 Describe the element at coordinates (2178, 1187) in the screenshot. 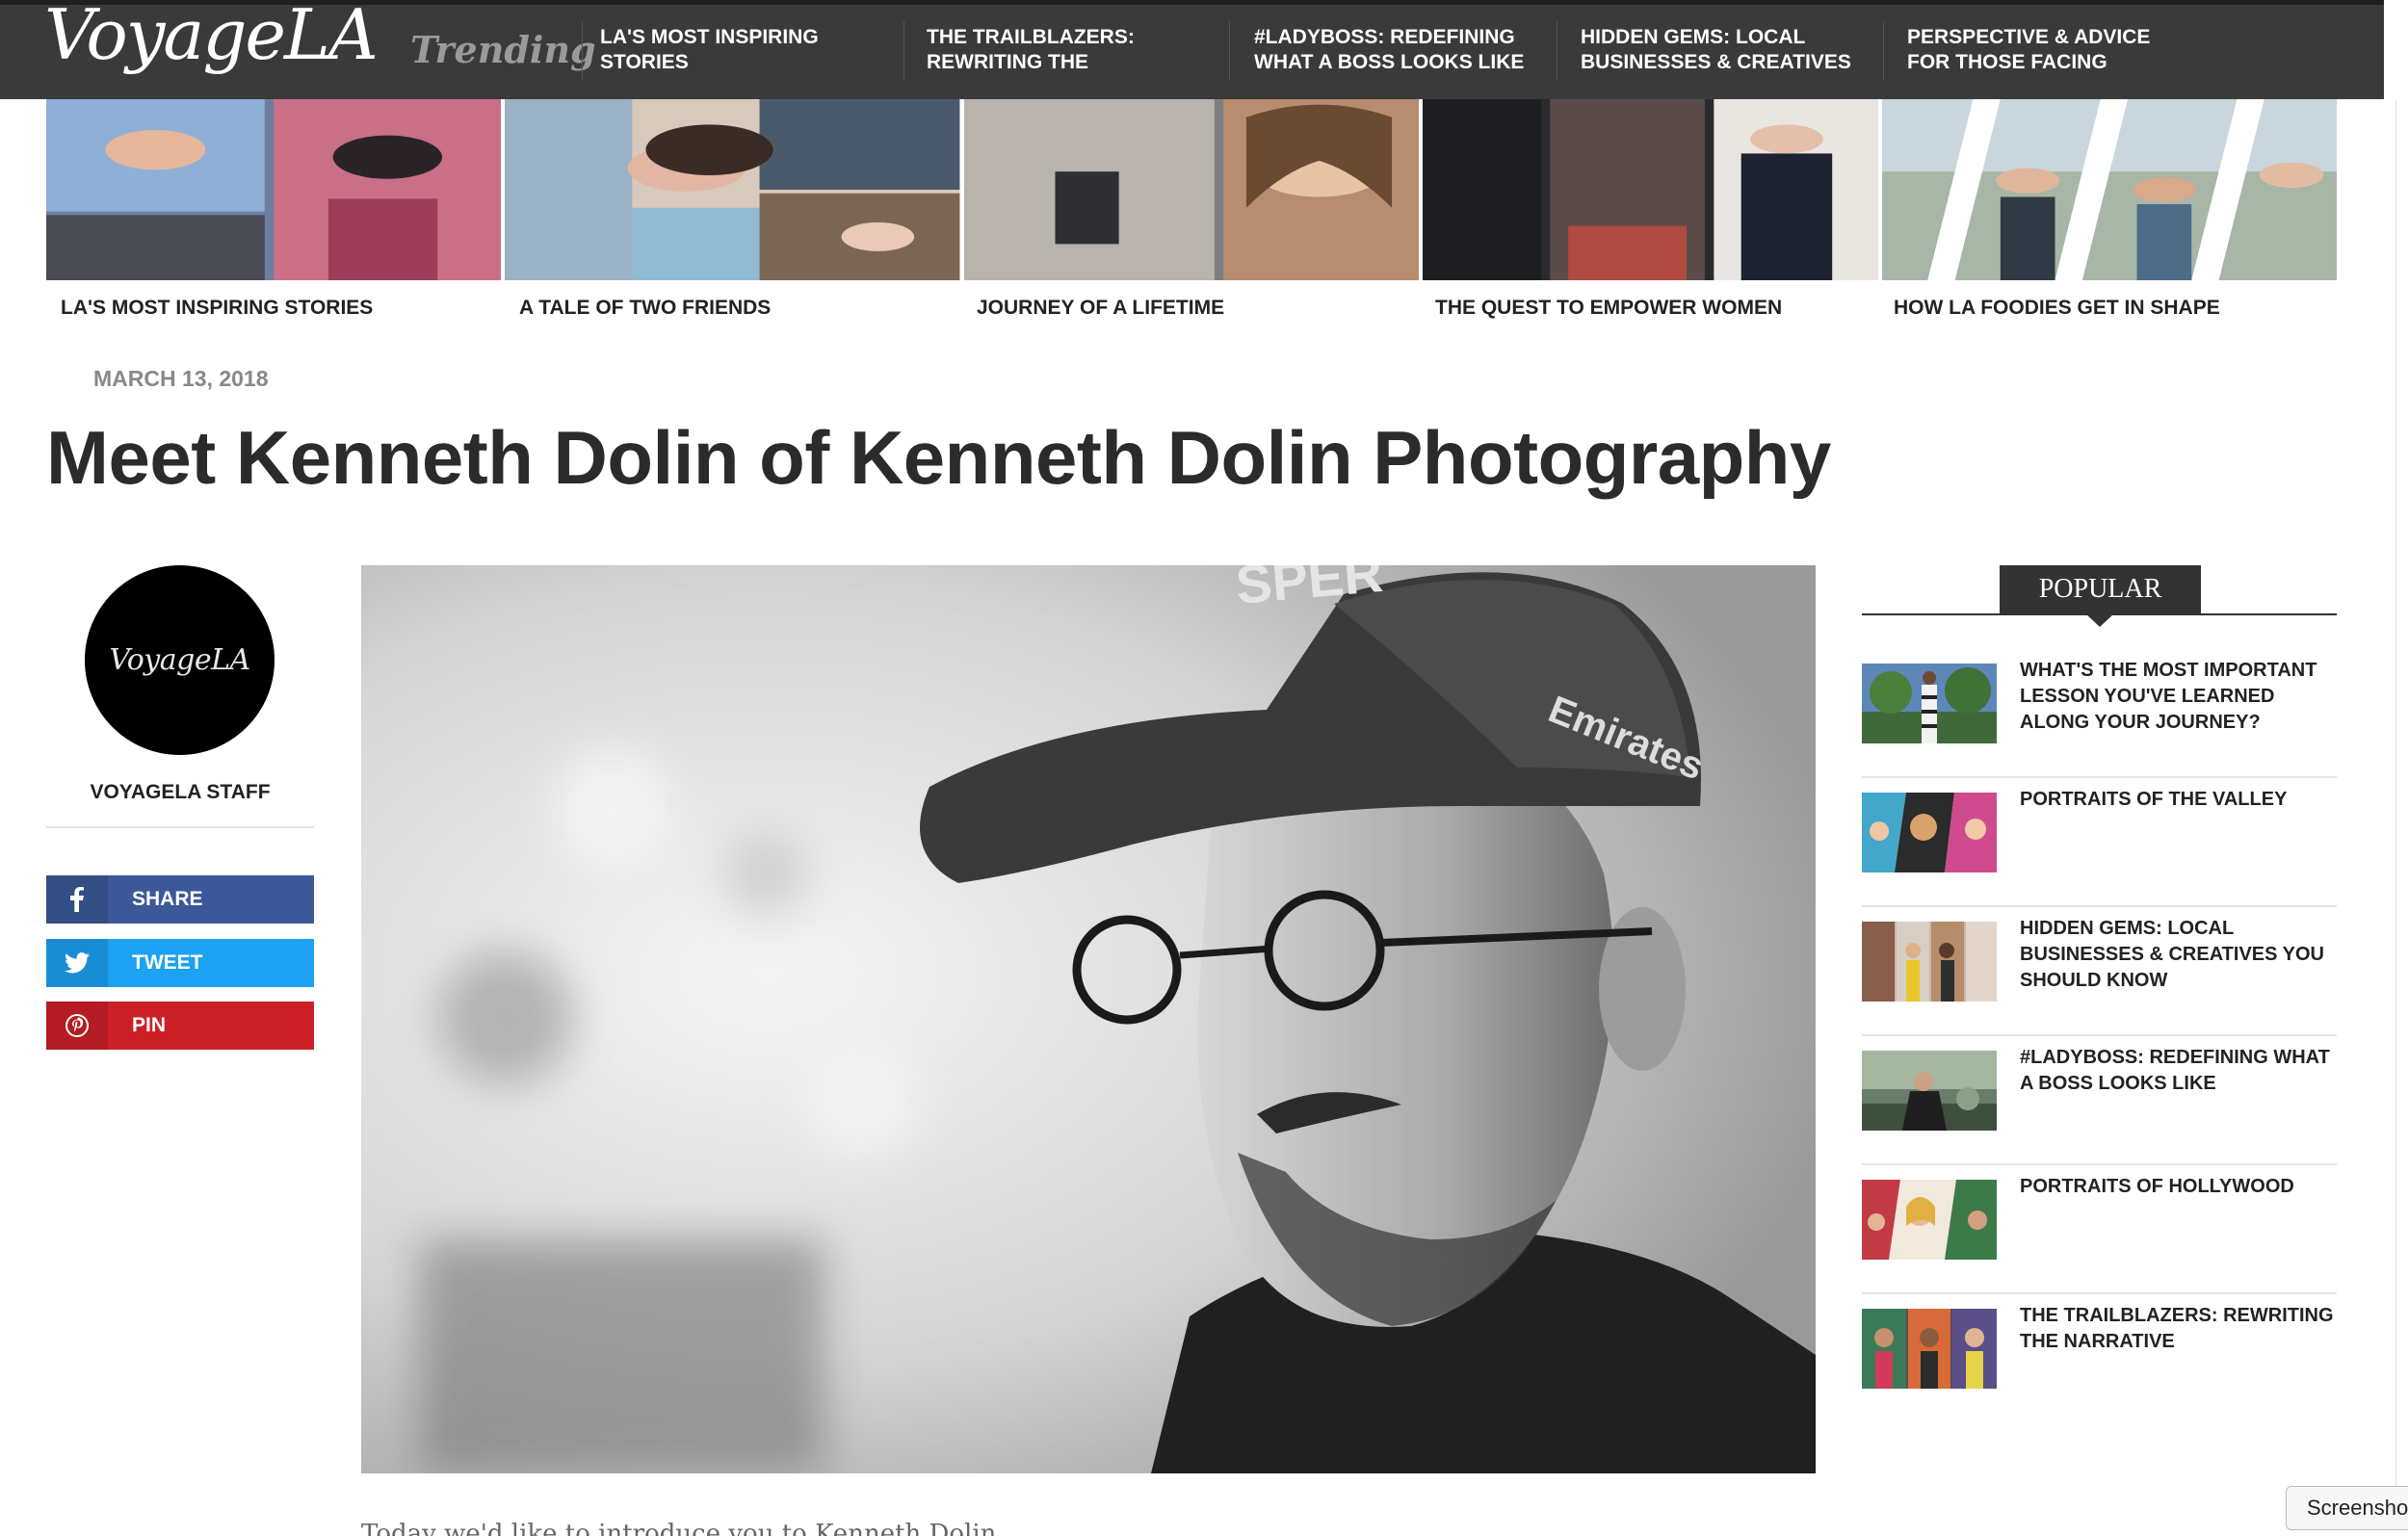

I see `popular-item-title: PORTRAITS OF HOLLYWOOD` at that location.